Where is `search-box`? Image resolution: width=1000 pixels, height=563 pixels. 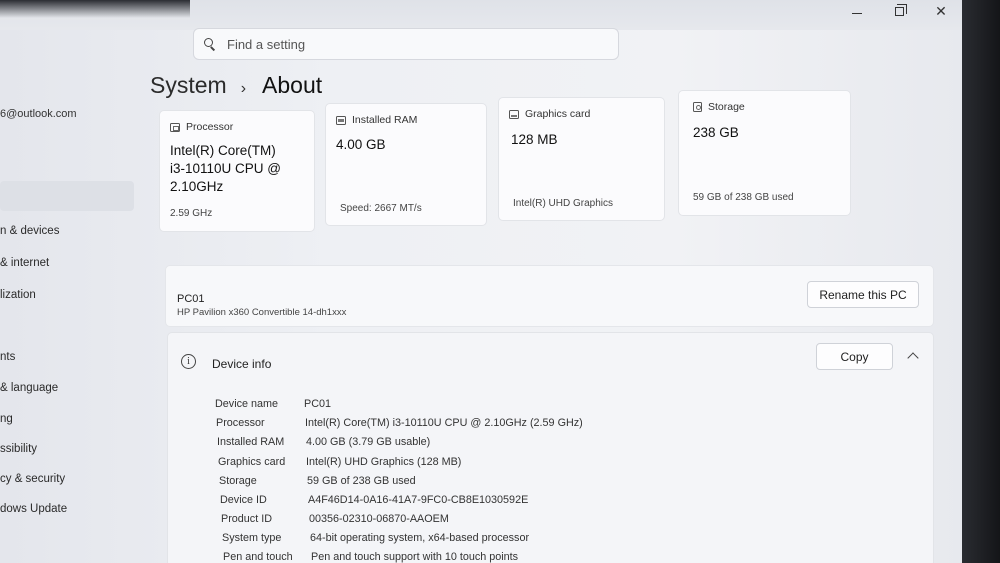 search-box is located at coordinates (406, 44).